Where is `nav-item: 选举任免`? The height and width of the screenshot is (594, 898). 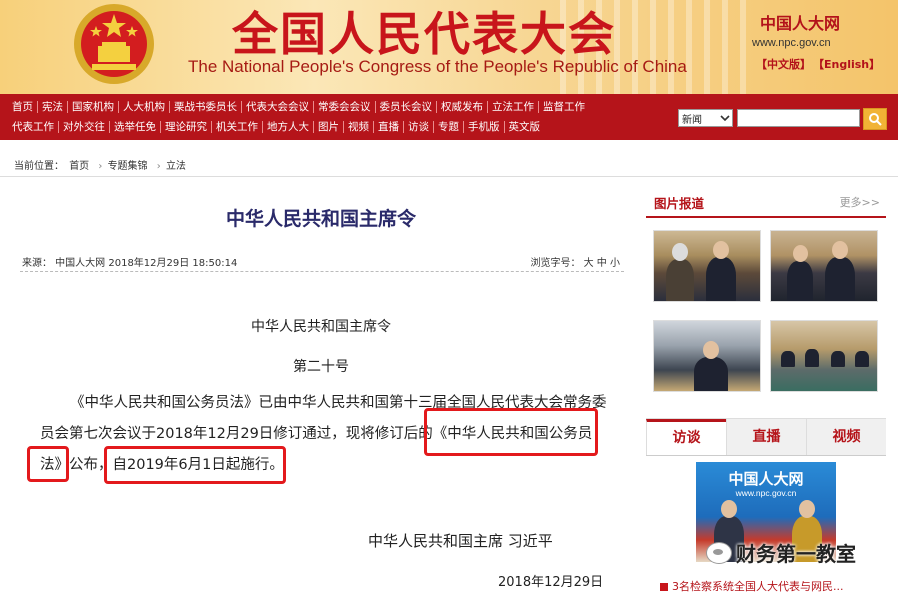 nav-item: 选举任免 is located at coordinates (135, 127).